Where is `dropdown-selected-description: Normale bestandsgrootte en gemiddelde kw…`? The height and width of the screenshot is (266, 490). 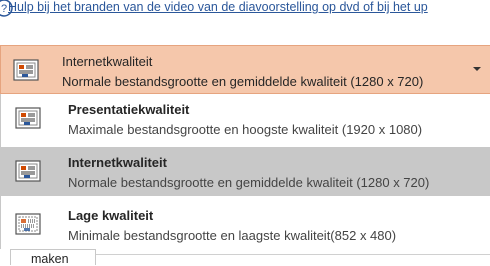 dropdown-selected-description: Normale bestandsgrootte en gemiddelde kw… is located at coordinates (243, 81).